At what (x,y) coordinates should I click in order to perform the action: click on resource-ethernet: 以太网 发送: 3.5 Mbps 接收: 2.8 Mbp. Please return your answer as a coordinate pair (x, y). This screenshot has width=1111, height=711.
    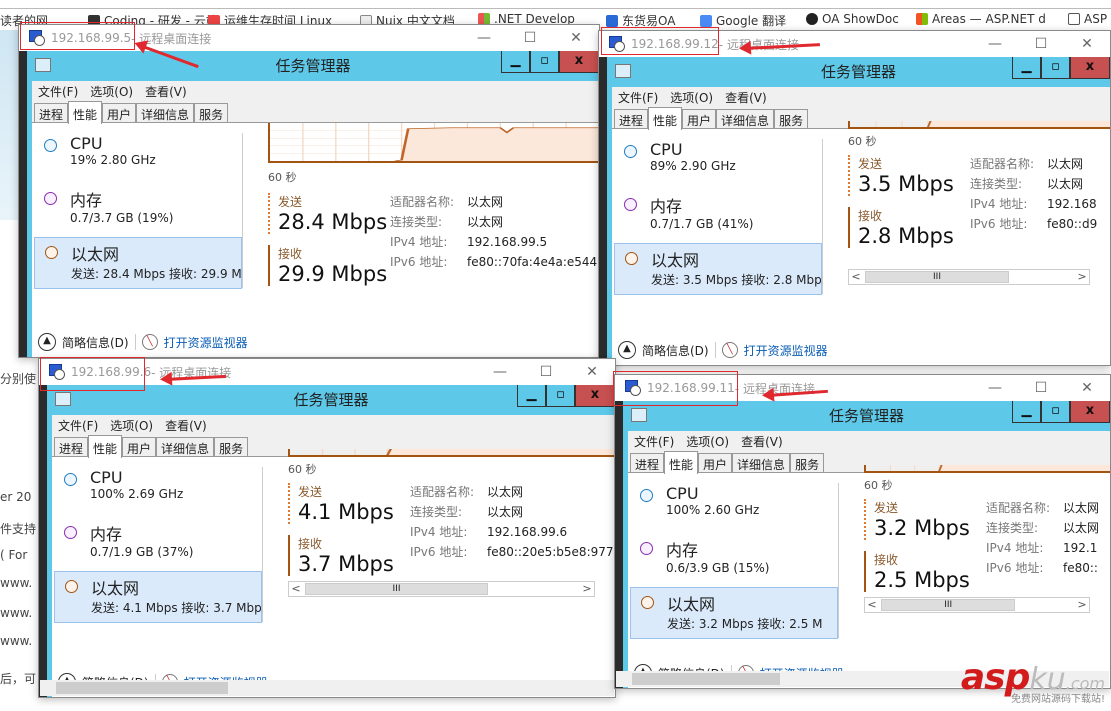
    Looking at the image, I should click on (718, 269).